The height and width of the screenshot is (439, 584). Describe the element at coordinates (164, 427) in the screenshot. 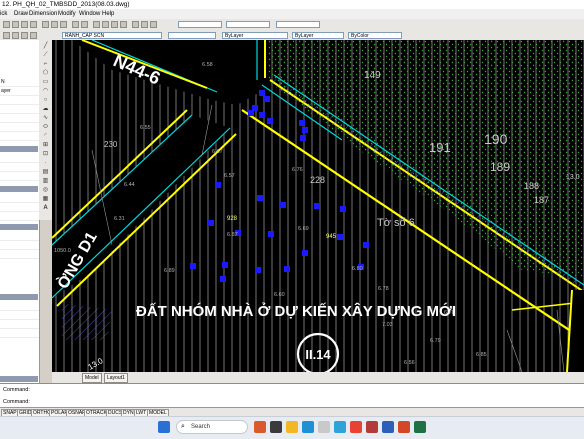

I see `windows-start-icon` at that location.